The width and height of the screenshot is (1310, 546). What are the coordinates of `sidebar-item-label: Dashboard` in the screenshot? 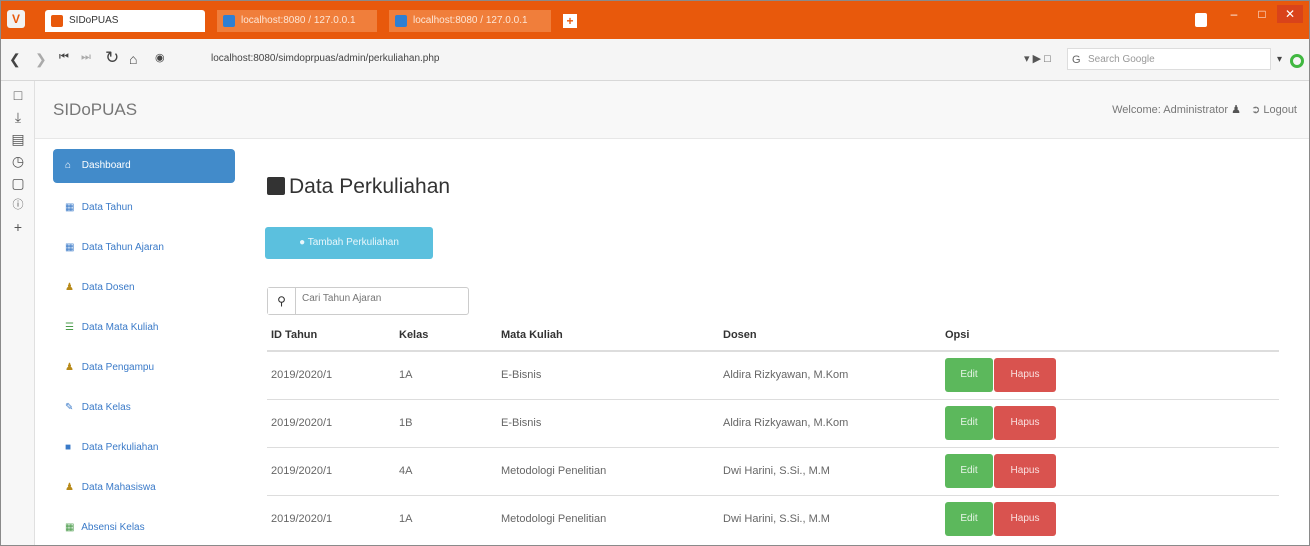 It's located at (106, 165).